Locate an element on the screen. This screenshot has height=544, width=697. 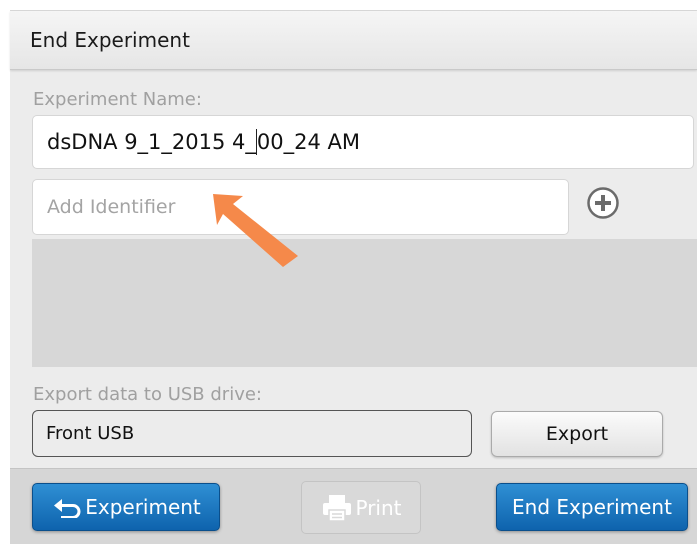
bottom-bar: Experiment Print End Experiment is located at coordinates (353, 506).